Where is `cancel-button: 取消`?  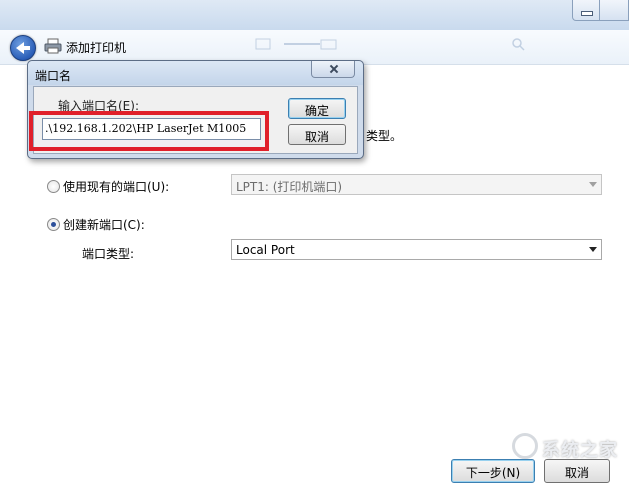
cancel-button: 取消 is located at coordinates (317, 134).